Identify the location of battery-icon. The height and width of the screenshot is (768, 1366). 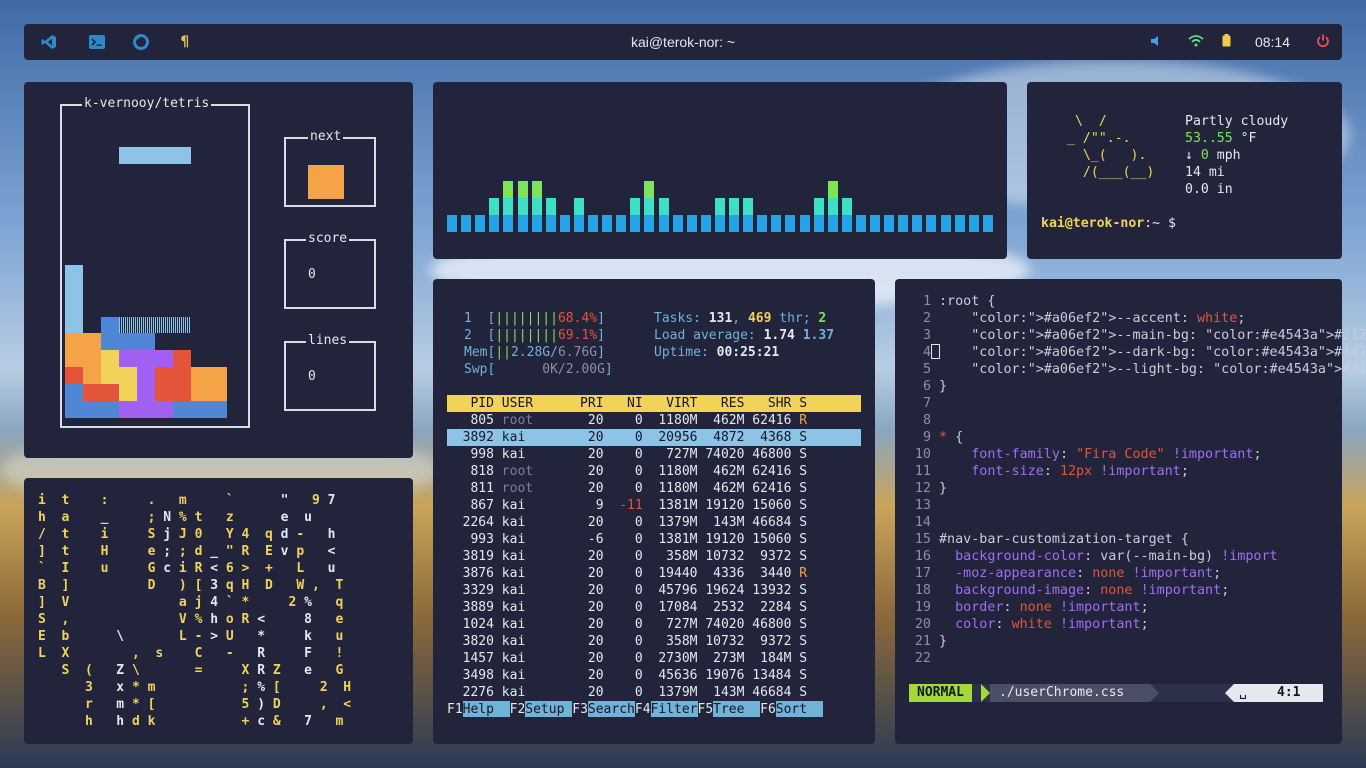
(1226, 42).